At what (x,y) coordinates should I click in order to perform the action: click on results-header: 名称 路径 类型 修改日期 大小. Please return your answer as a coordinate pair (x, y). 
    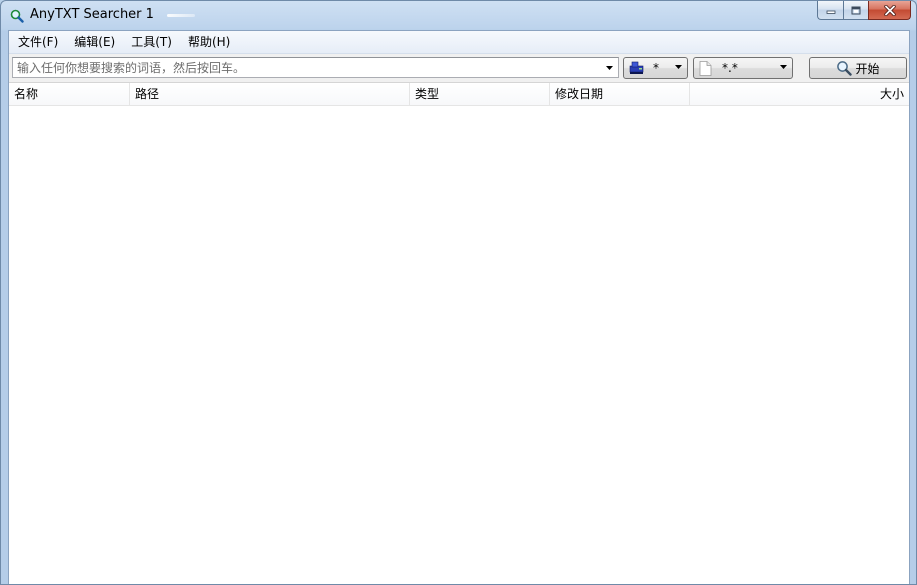
    Looking at the image, I should click on (459, 94).